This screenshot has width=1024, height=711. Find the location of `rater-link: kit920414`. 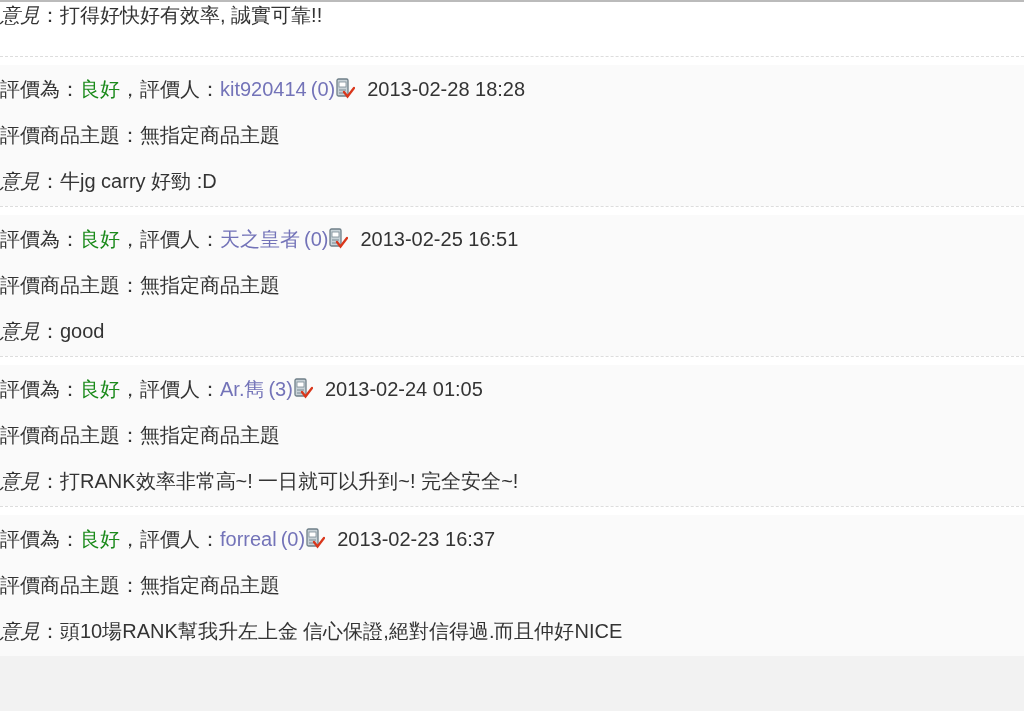

rater-link: kit920414 is located at coordinates (263, 89).